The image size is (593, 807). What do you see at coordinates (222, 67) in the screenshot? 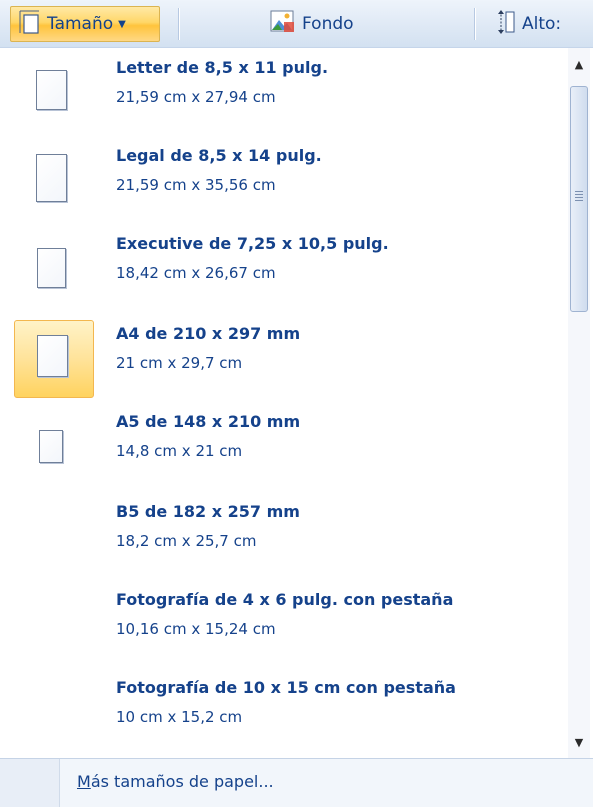
I see `paper-size-title: Letter de 8,5 x 11 pulg.` at bounding box center [222, 67].